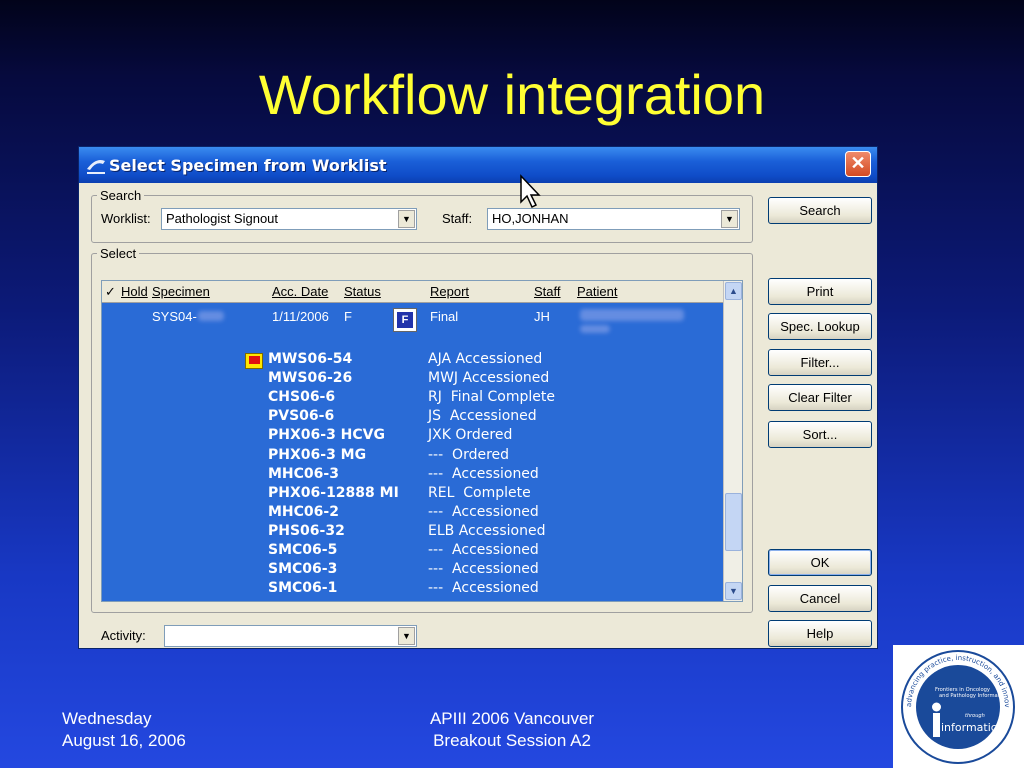 The width and height of the screenshot is (1024, 768). I want to click on column-staff: Staff, so click(547, 291).